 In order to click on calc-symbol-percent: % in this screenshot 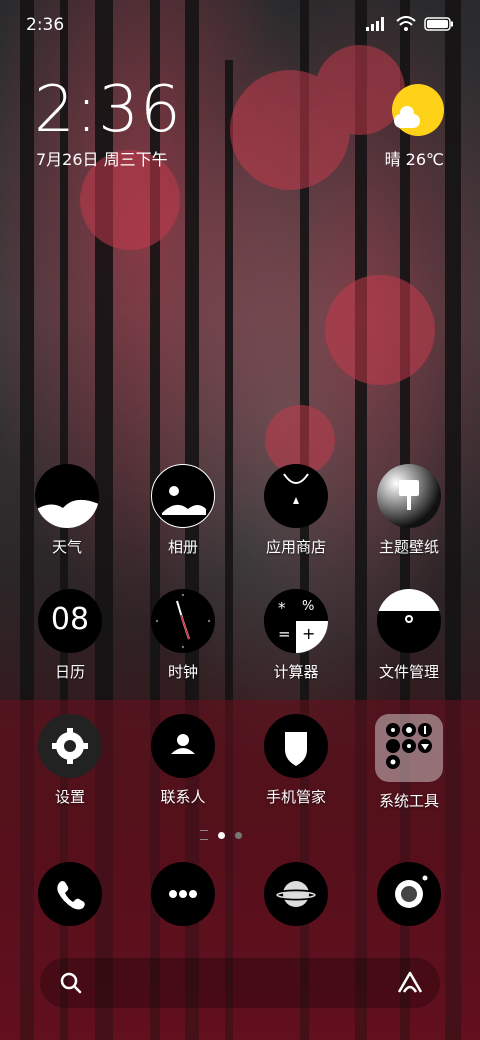, I will do `click(308, 606)`.